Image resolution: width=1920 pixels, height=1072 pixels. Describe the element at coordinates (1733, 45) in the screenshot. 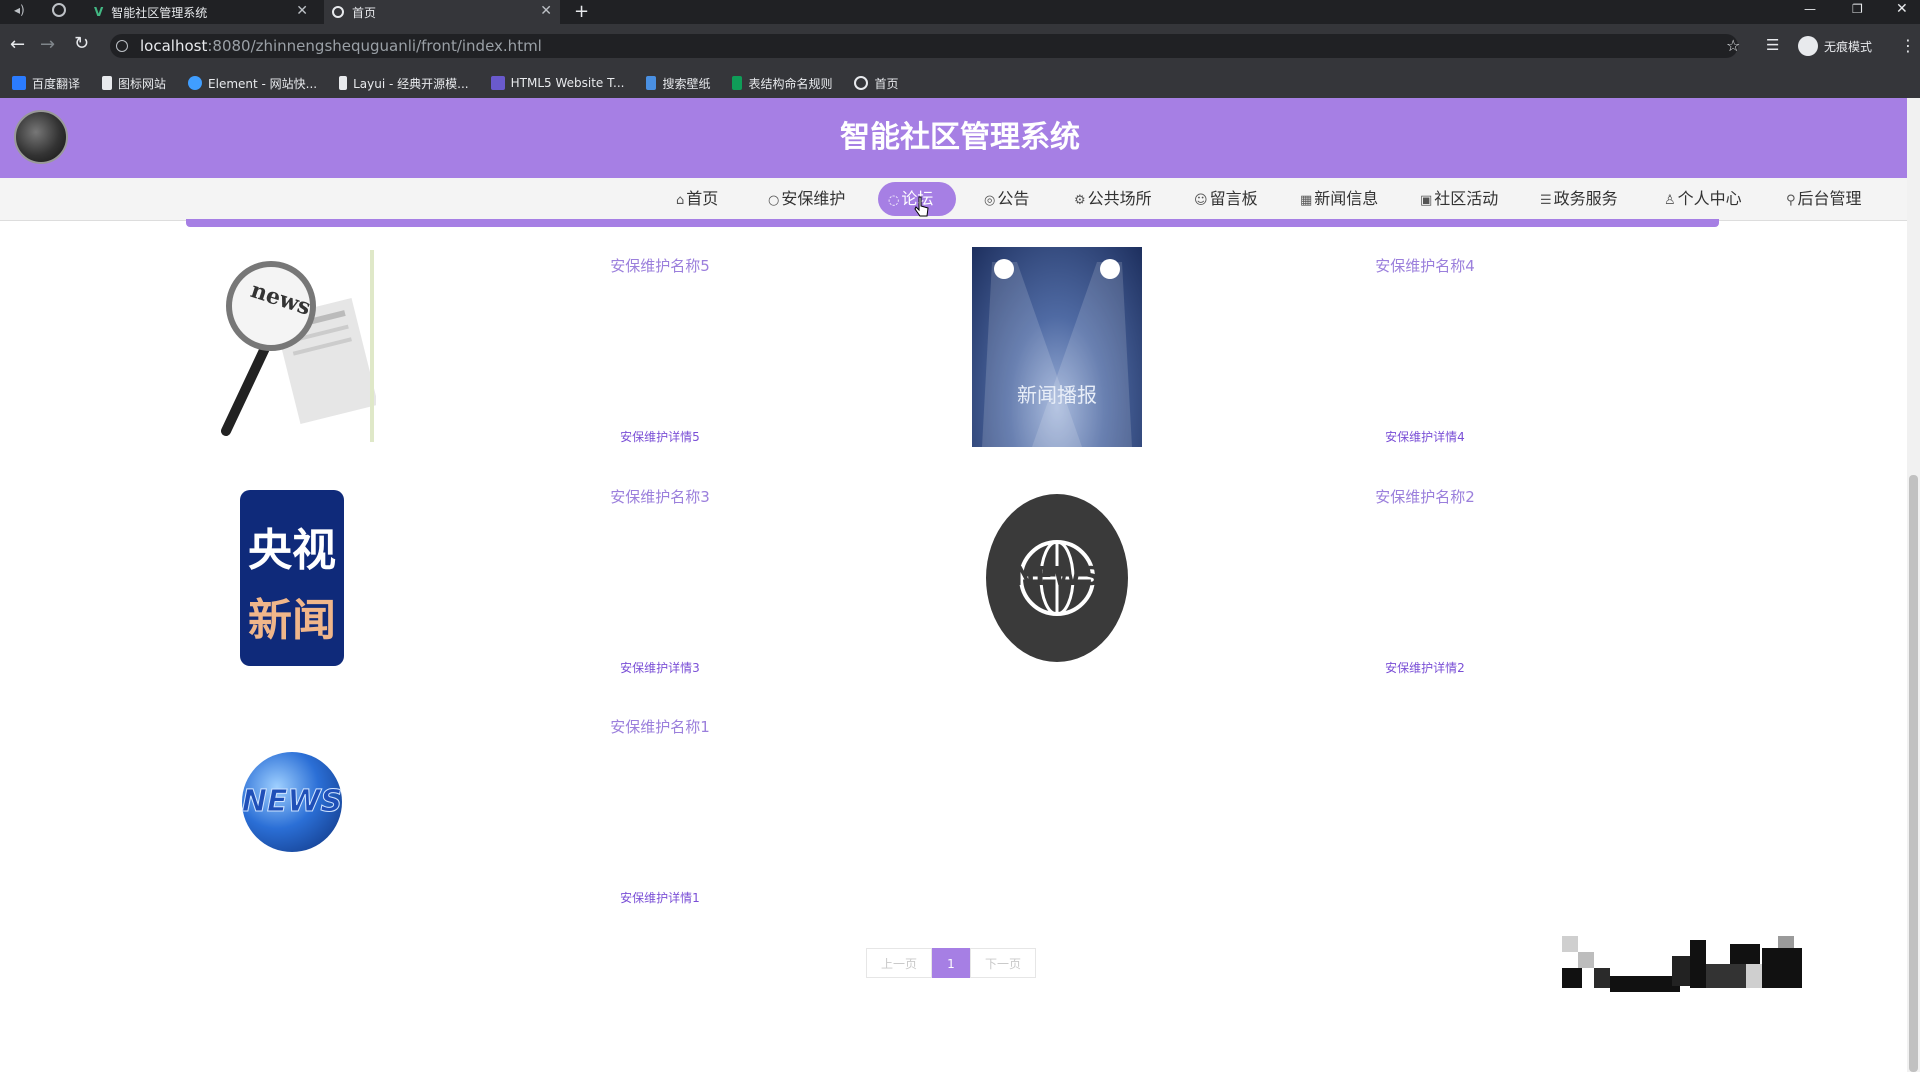

I see `bookmark-star-icon: ☆` at that location.